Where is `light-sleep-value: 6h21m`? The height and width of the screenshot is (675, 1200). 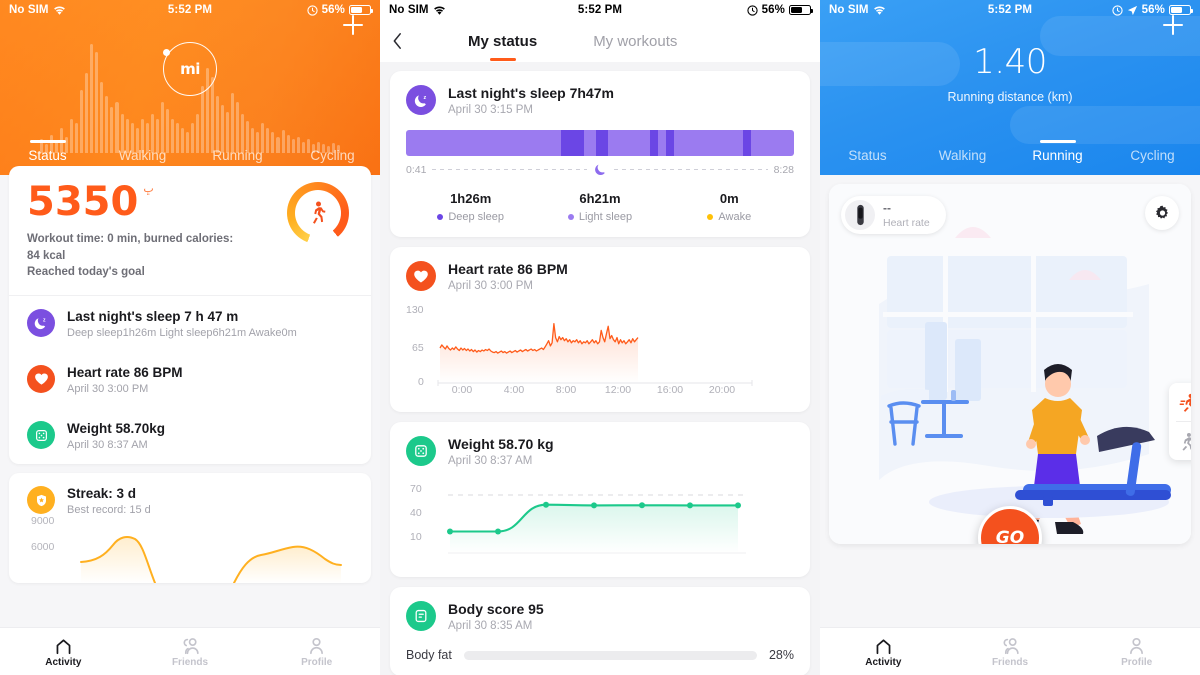
light-sleep-value: 6h21m is located at coordinates (600, 198).